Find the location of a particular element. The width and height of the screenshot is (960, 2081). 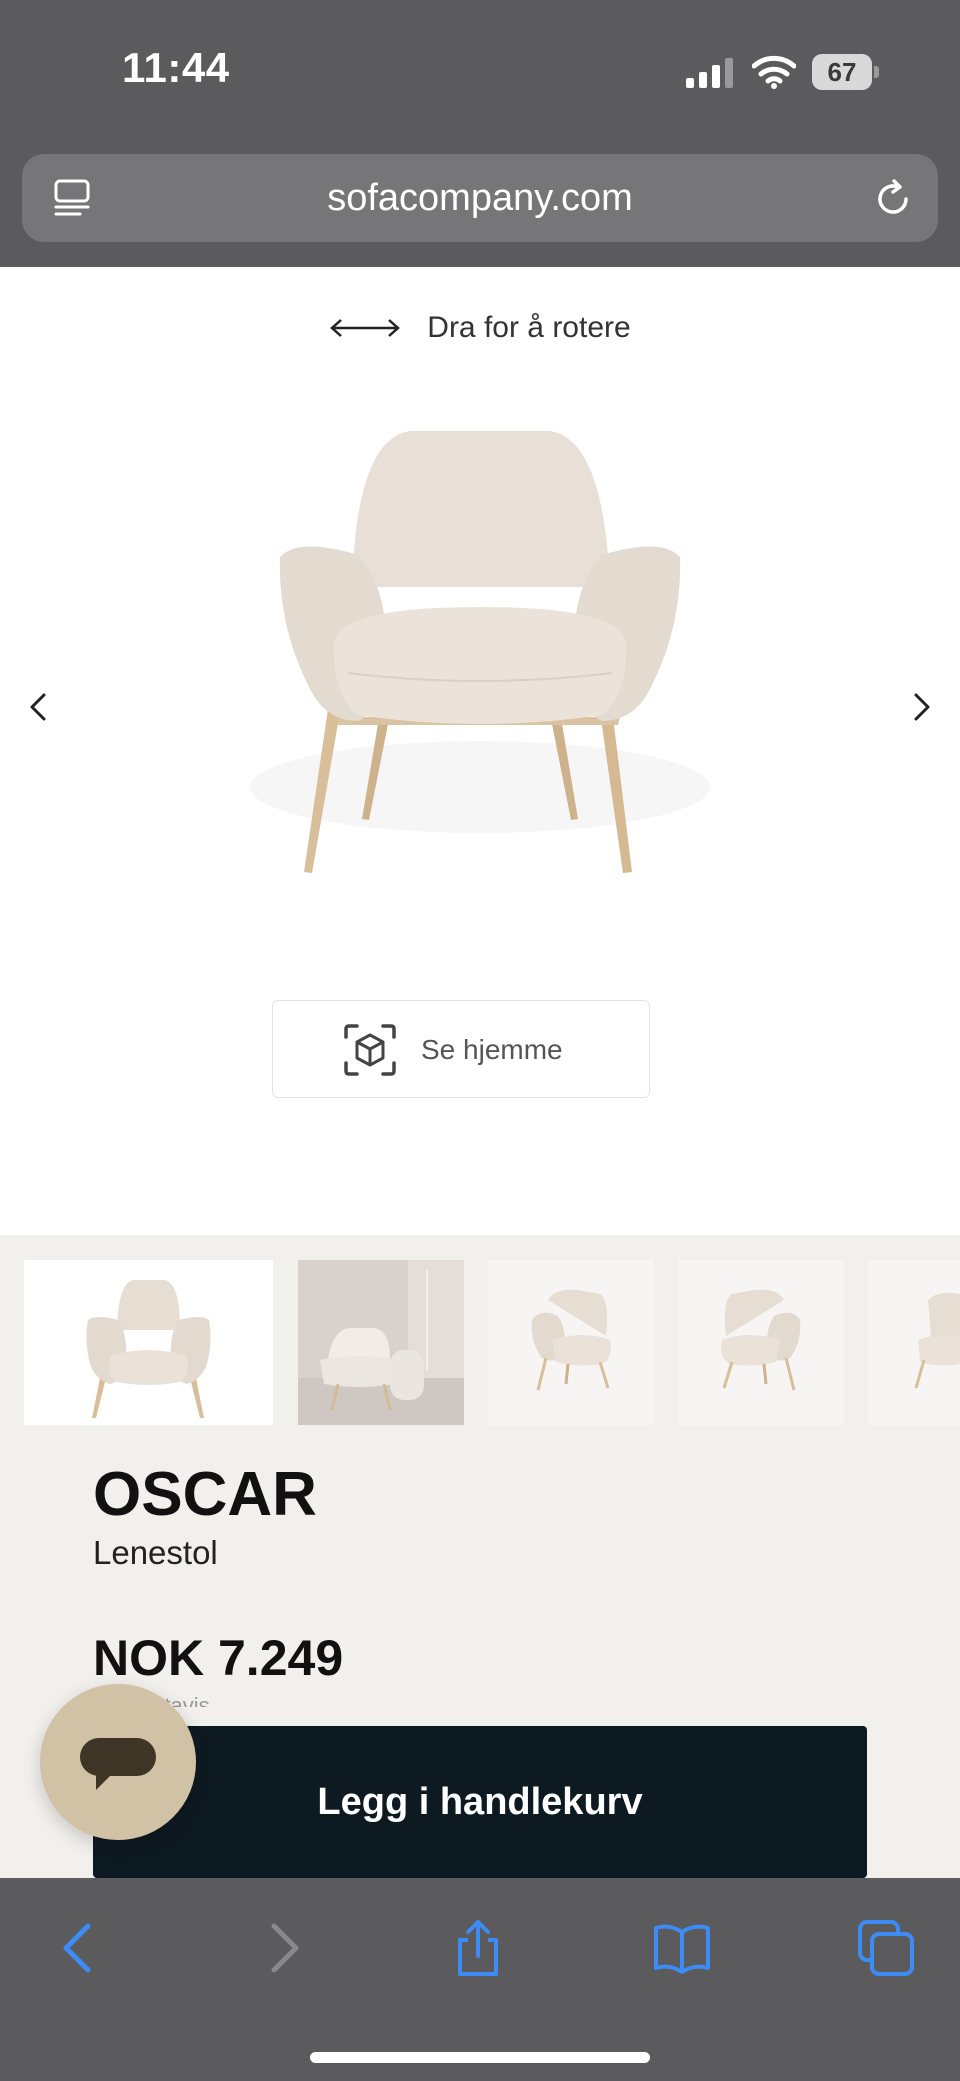

browser-bottom-toolbar is located at coordinates (480, 1979).